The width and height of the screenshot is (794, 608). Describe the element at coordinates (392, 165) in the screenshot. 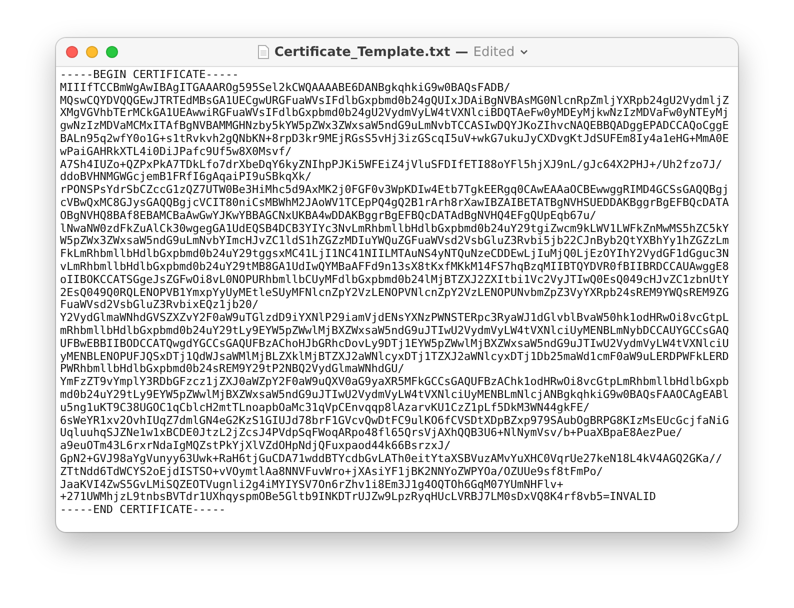

I see `text-line: A7Sh4IUZo+QZPxPkA7TDkLfo7drXbeDqY6kyZNIhpPJKi5WFEiZ4jVluSFDIfETI88oYFl5hjXJ9nL/gJc64X2PHJ+/Uh2fzo7J/` at that location.